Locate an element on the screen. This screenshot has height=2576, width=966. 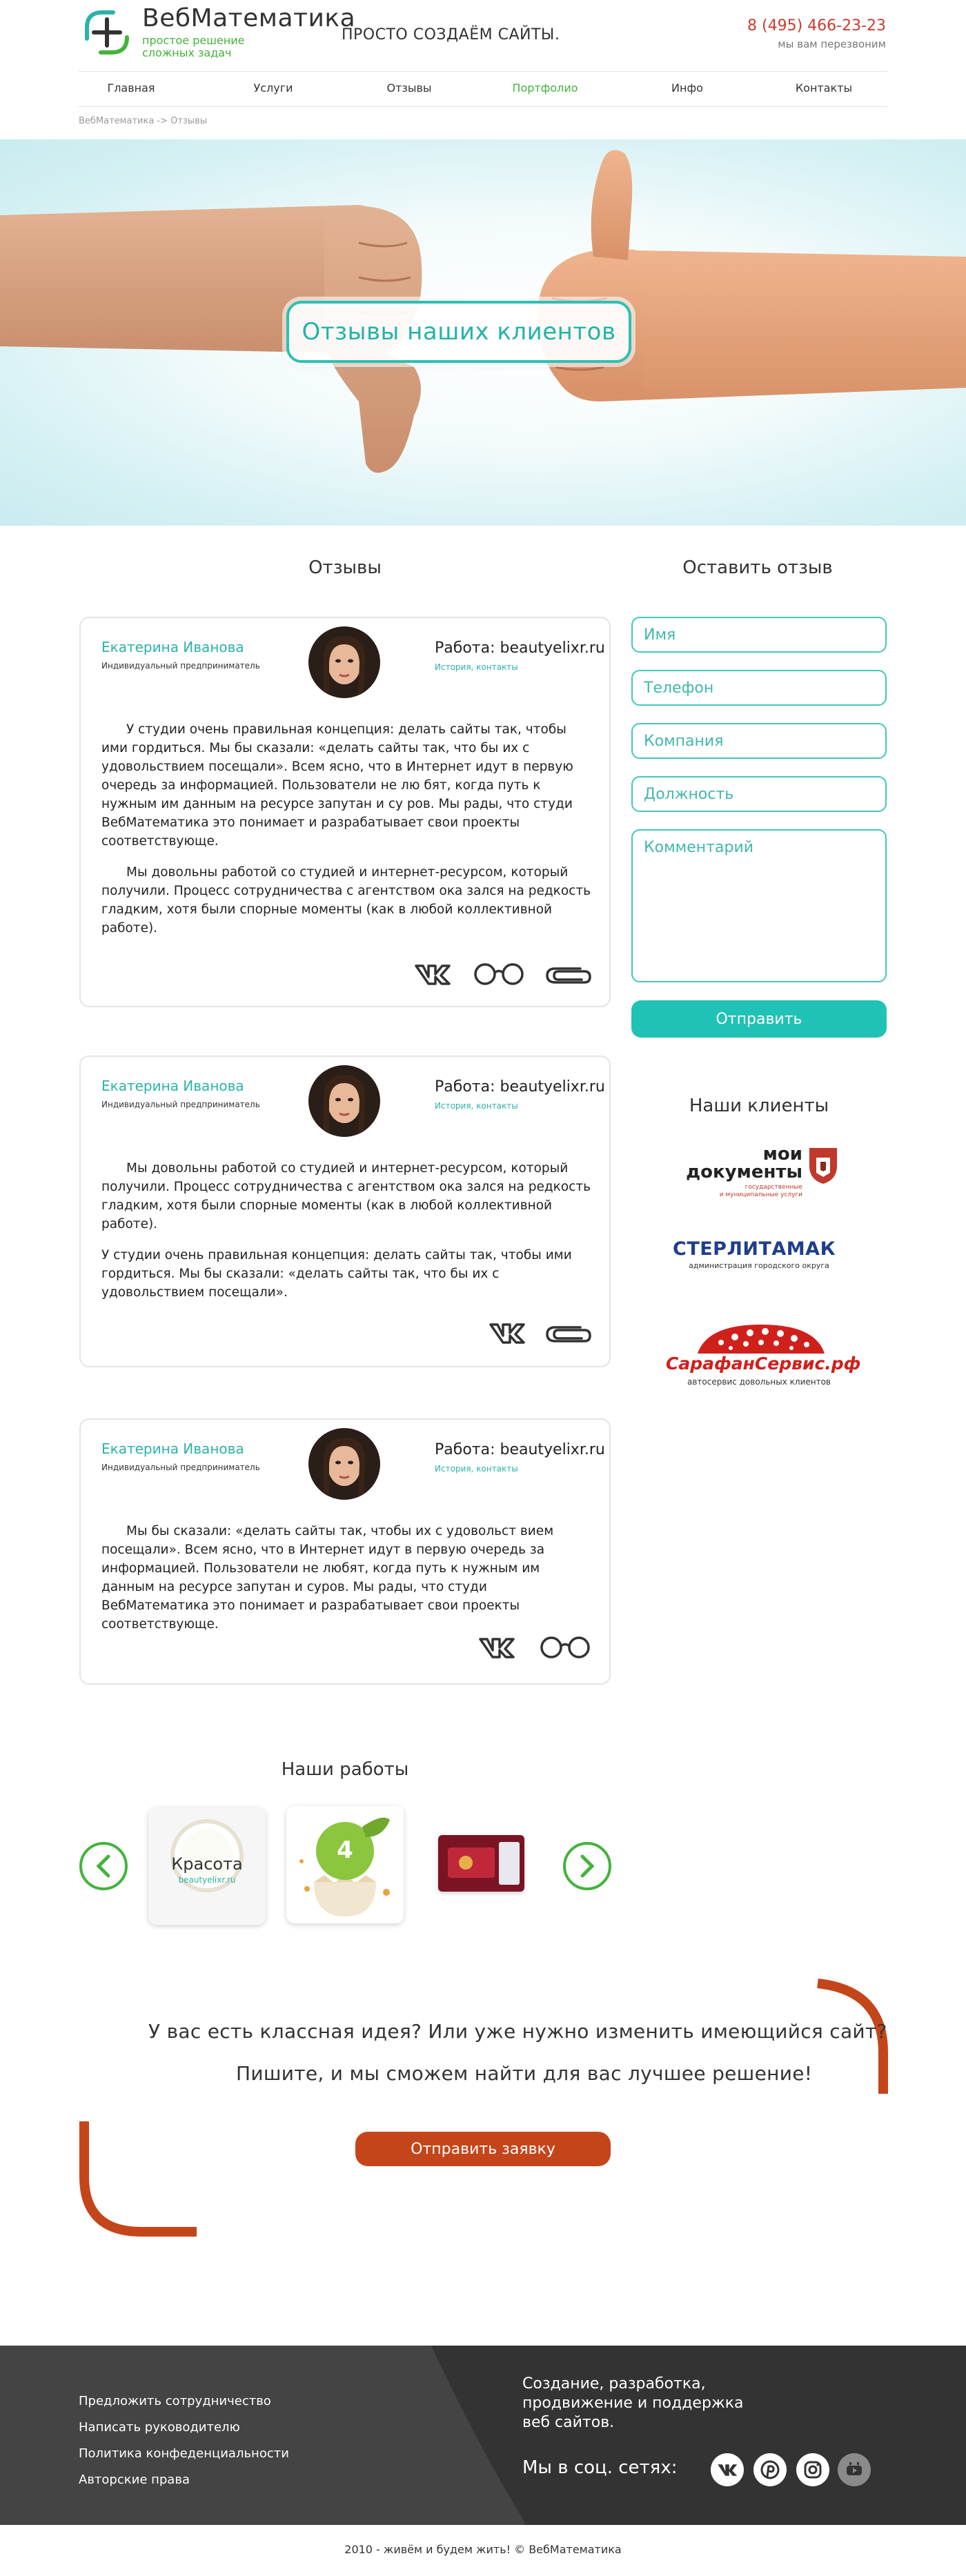
logo-subtitle-line-1: простое решение is located at coordinates (193, 40).